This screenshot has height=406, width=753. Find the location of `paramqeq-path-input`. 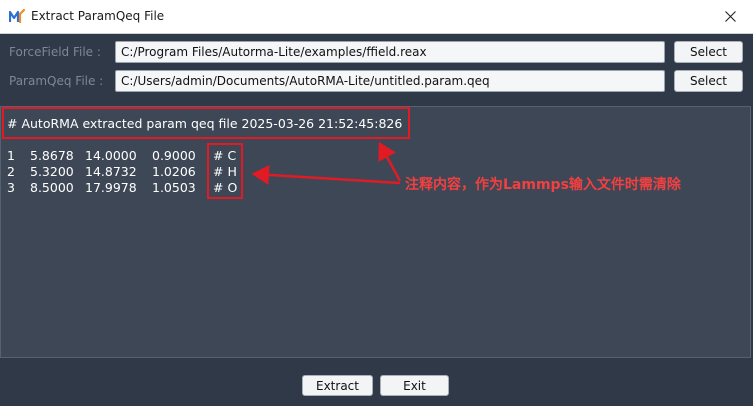

paramqeq-path-input is located at coordinates (390, 81).